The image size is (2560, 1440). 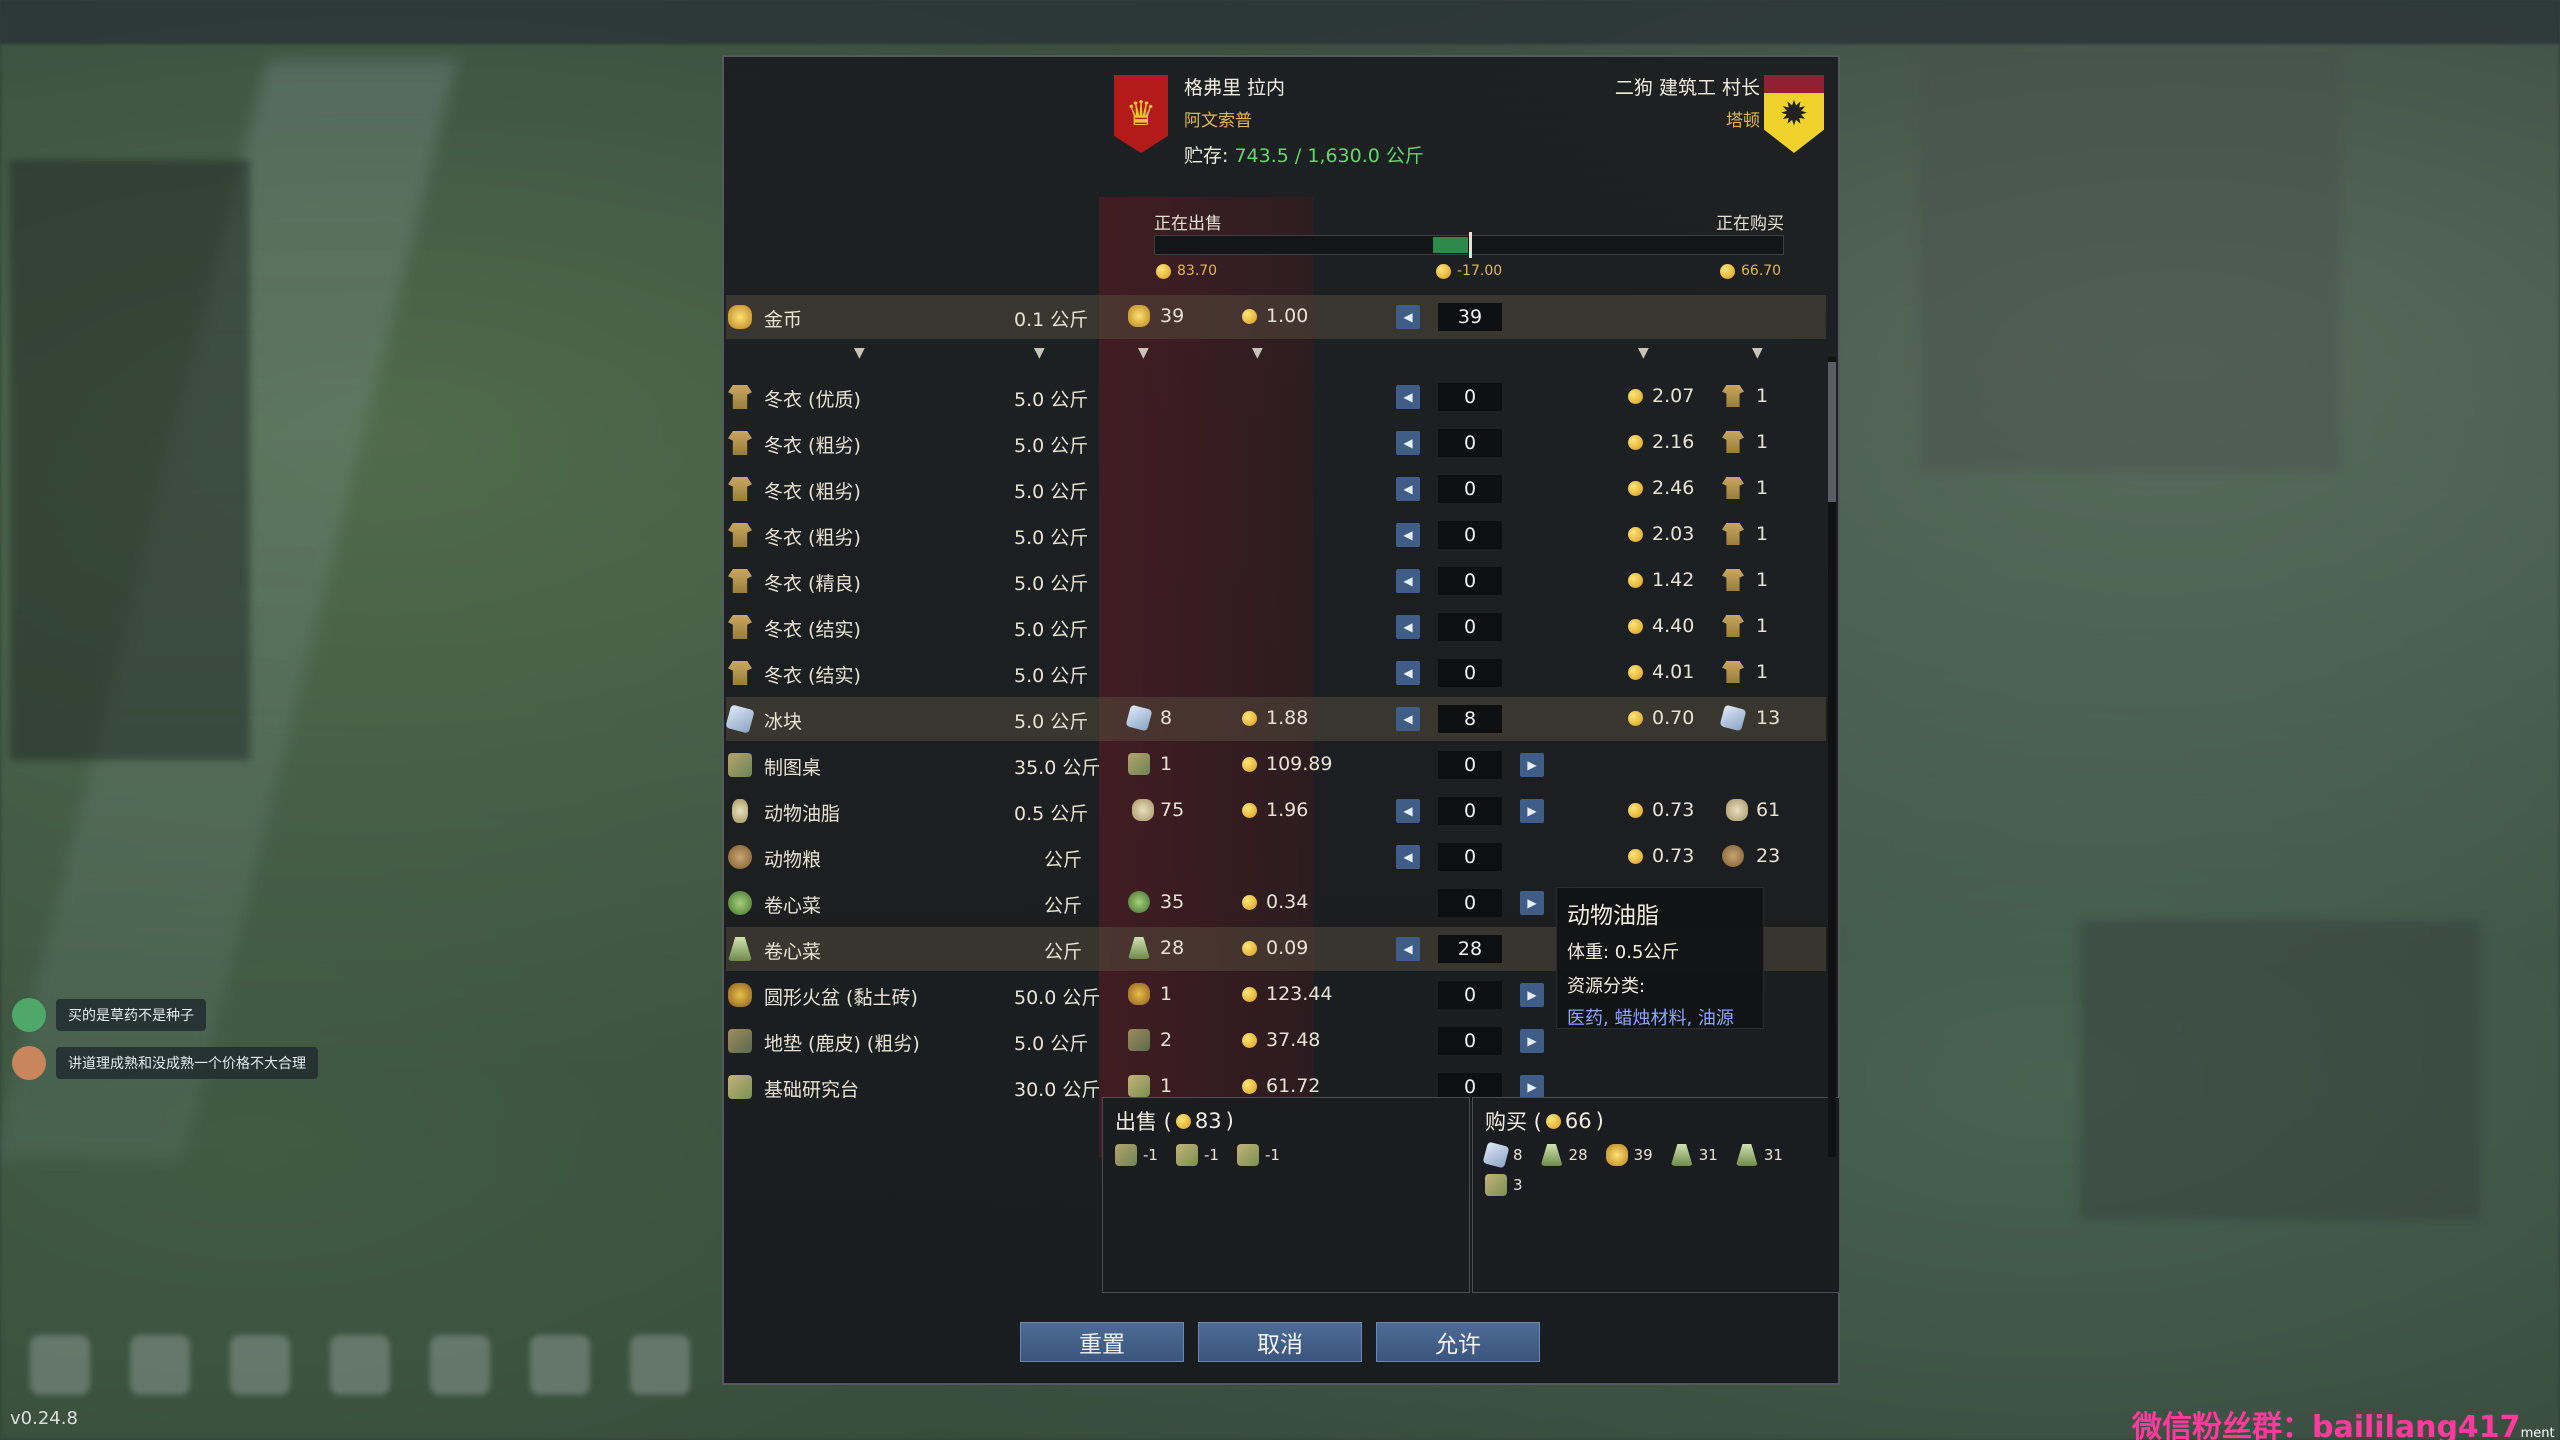 I want to click on stock-count: 8, so click(x=1166, y=718).